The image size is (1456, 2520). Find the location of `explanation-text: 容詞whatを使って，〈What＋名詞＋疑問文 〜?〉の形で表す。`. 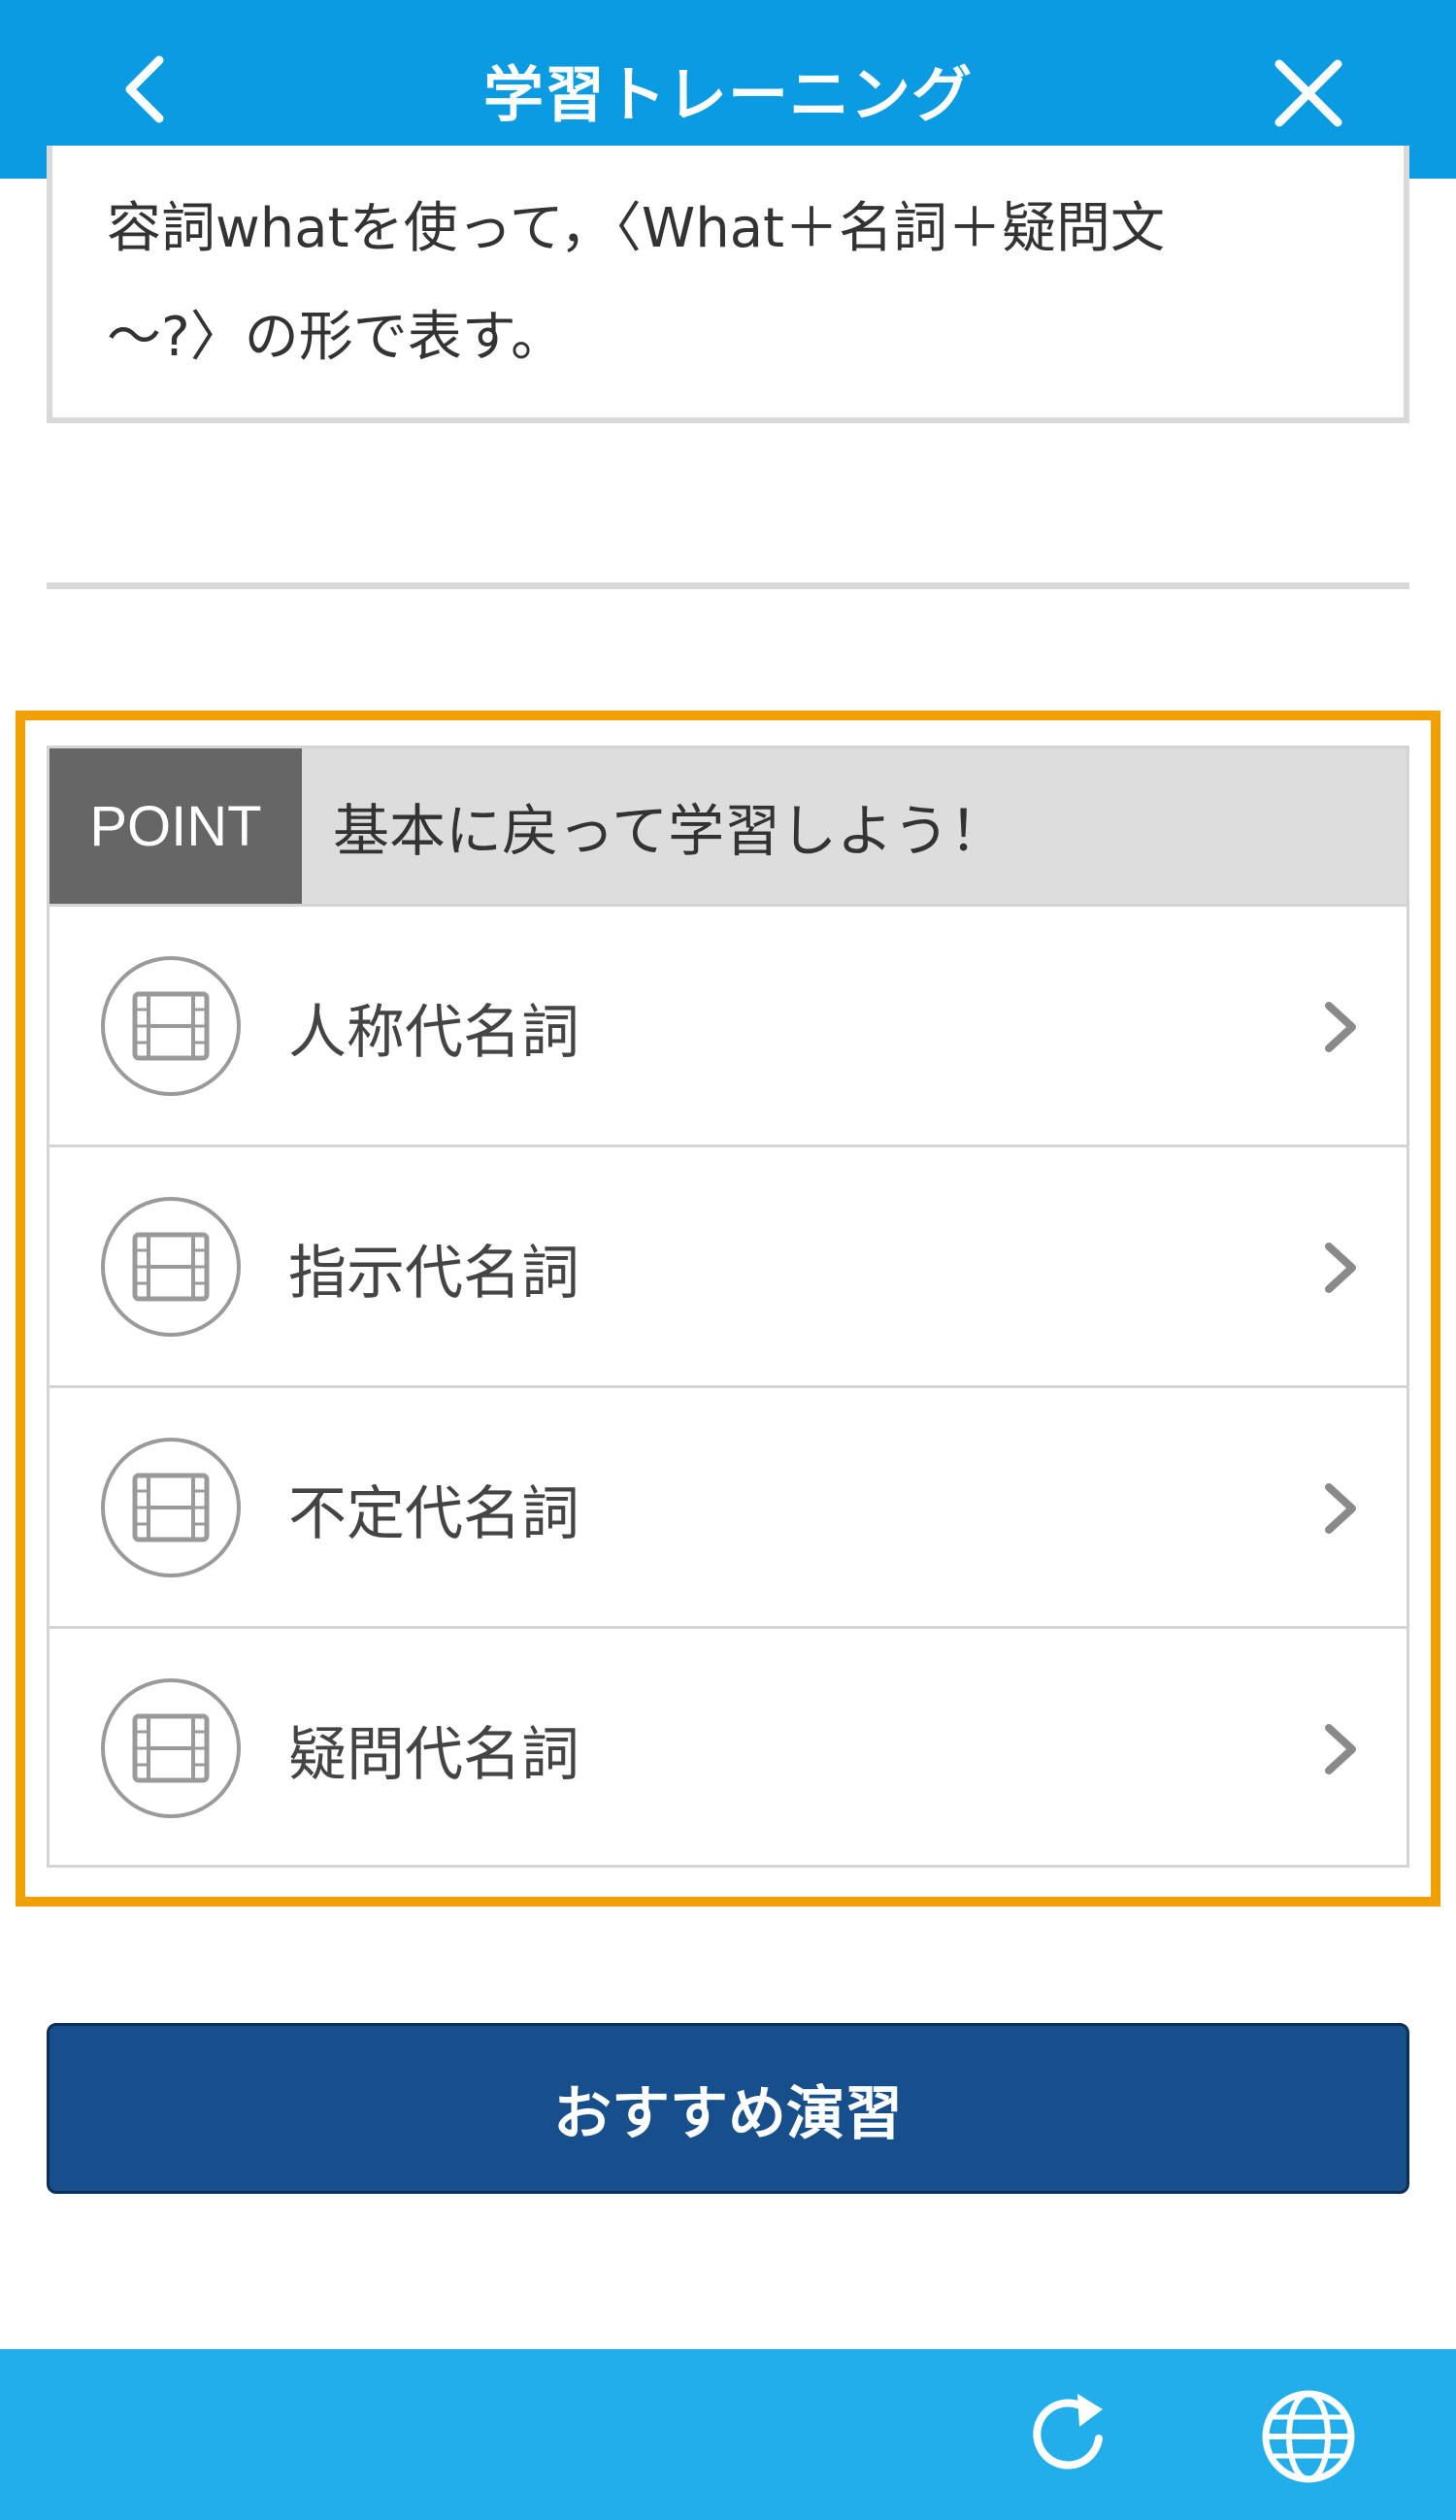

explanation-text: 容詞whatを使って，〈What＋名詞＋疑問文 〜?〉の形で表す。 is located at coordinates (728, 283).